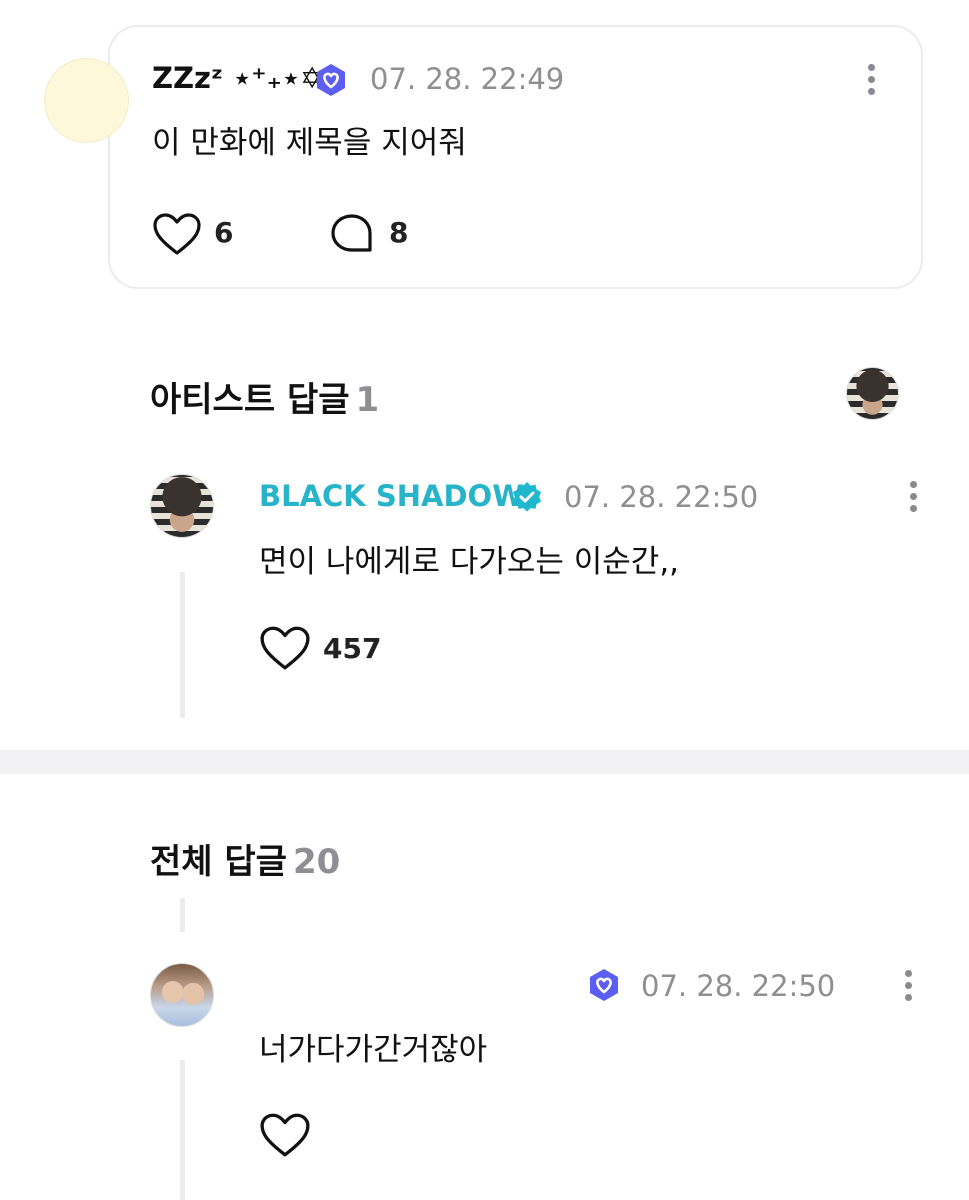 The height and width of the screenshot is (1200, 969). I want to click on post-text: 이 만화에 제목을 지어줘, so click(309, 143).